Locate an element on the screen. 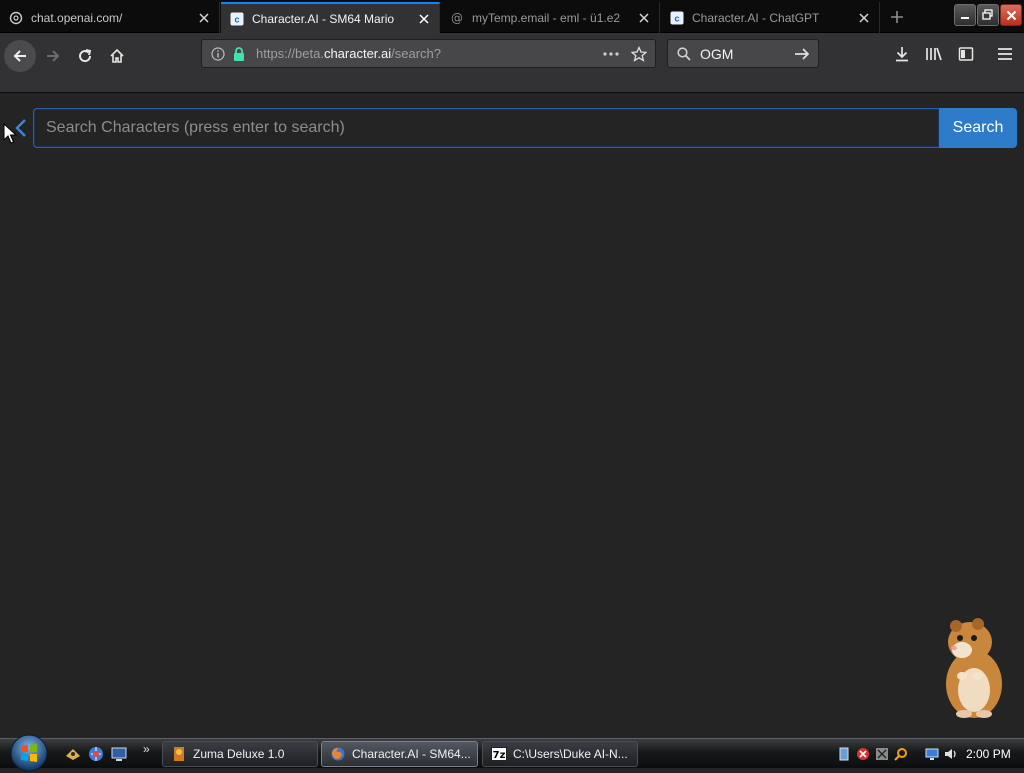 This screenshot has height=773, width=1024. window-controls is located at coordinates (988, 16).